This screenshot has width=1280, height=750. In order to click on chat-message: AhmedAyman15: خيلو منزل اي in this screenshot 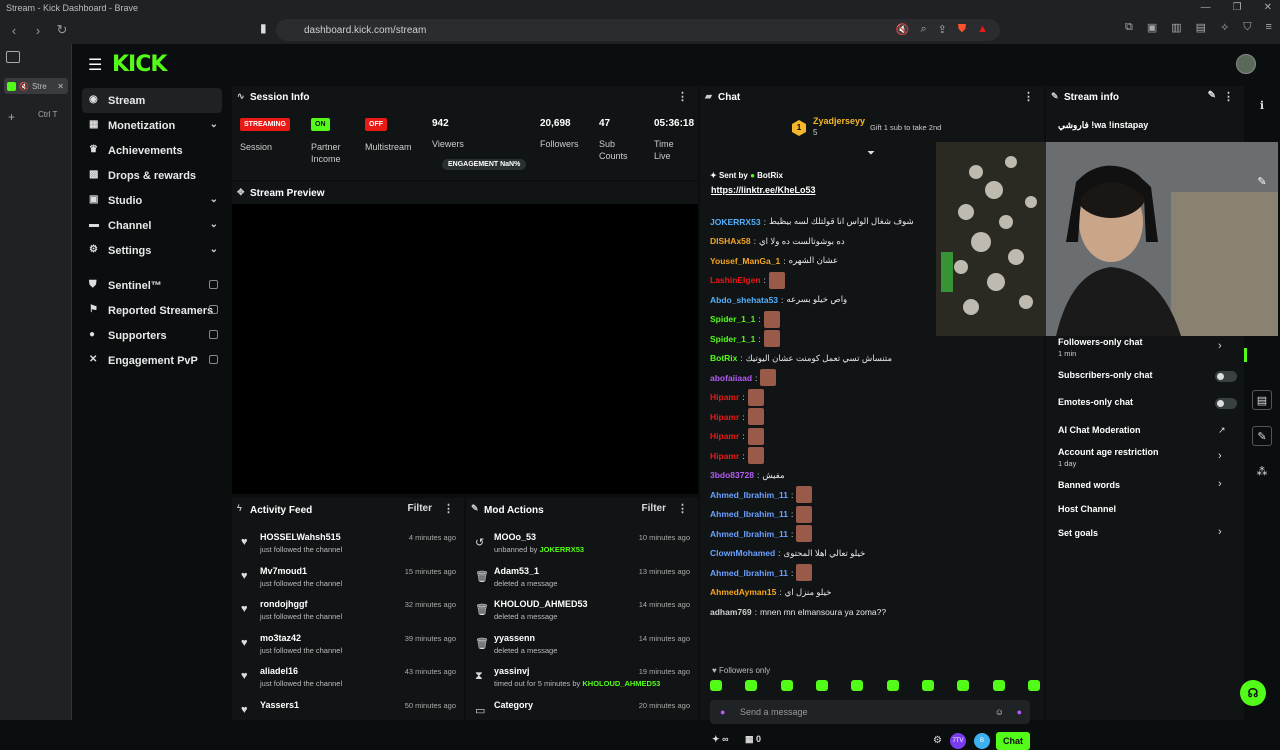, I will do `click(875, 593)`.